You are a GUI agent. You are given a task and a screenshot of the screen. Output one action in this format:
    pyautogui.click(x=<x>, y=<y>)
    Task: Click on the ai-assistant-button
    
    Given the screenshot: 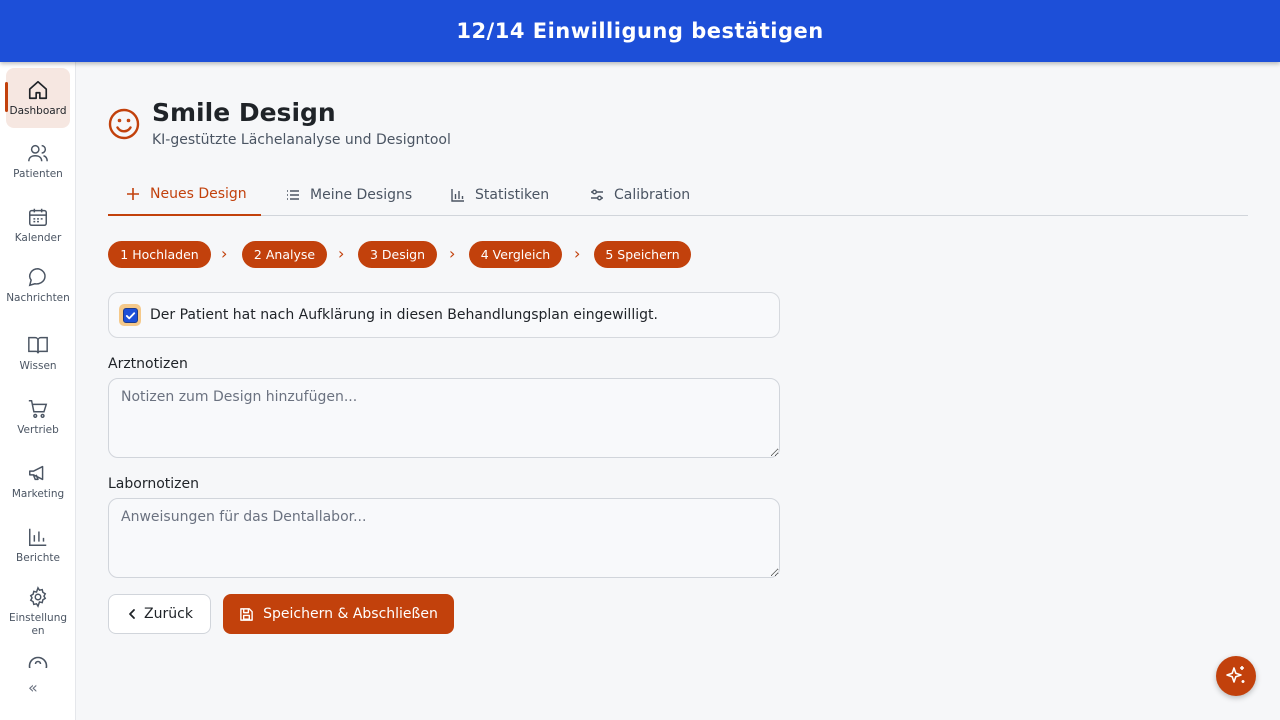 What is the action you would take?
    pyautogui.click(x=1236, y=676)
    